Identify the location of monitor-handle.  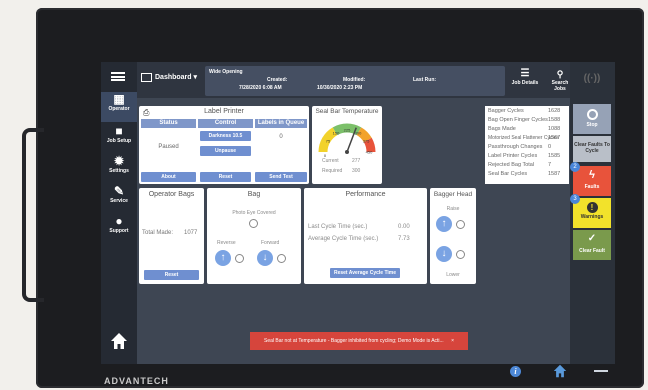
(33, 215).